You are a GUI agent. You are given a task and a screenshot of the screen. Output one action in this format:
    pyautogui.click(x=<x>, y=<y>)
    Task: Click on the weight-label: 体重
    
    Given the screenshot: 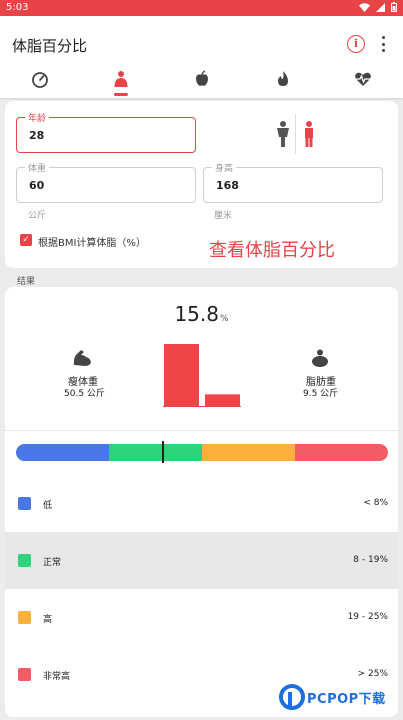 What is the action you would take?
    pyautogui.click(x=37, y=167)
    